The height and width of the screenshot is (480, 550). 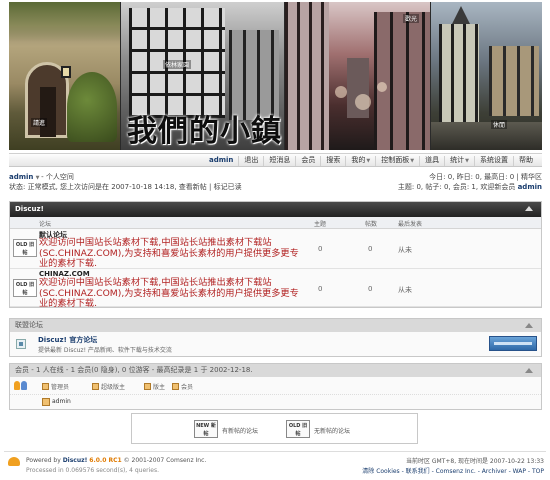 What do you see at coordinates (514, 81) in the screenshot?
I see `banner-house-far` at bounding box center [514, 81].